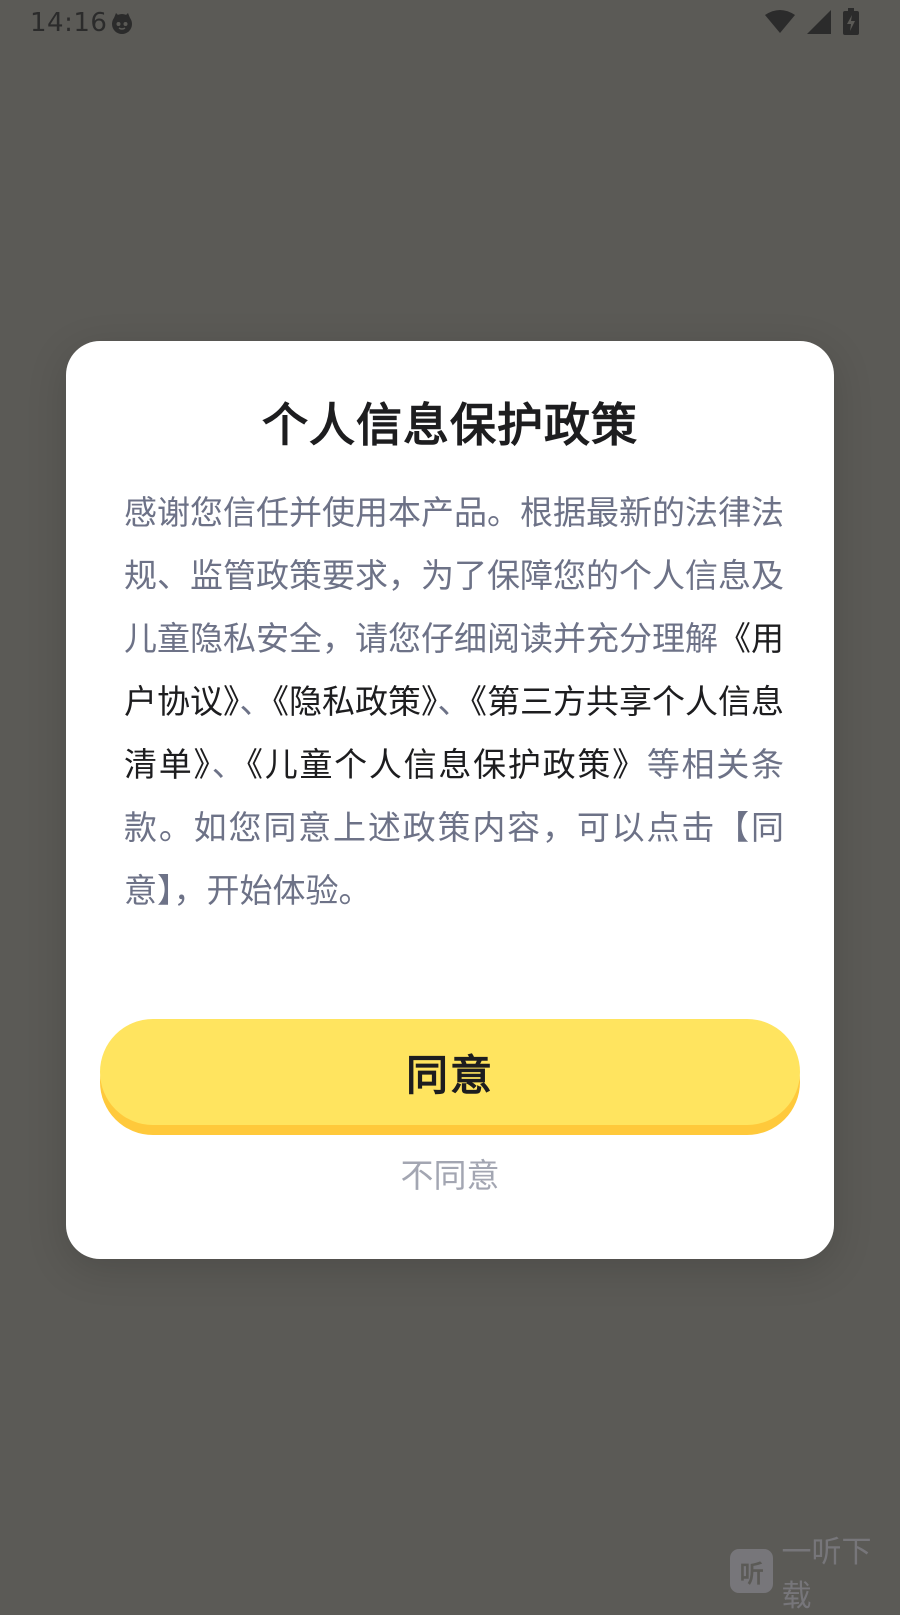  I want to click on agree-button: 同意, so click(450, 1072).